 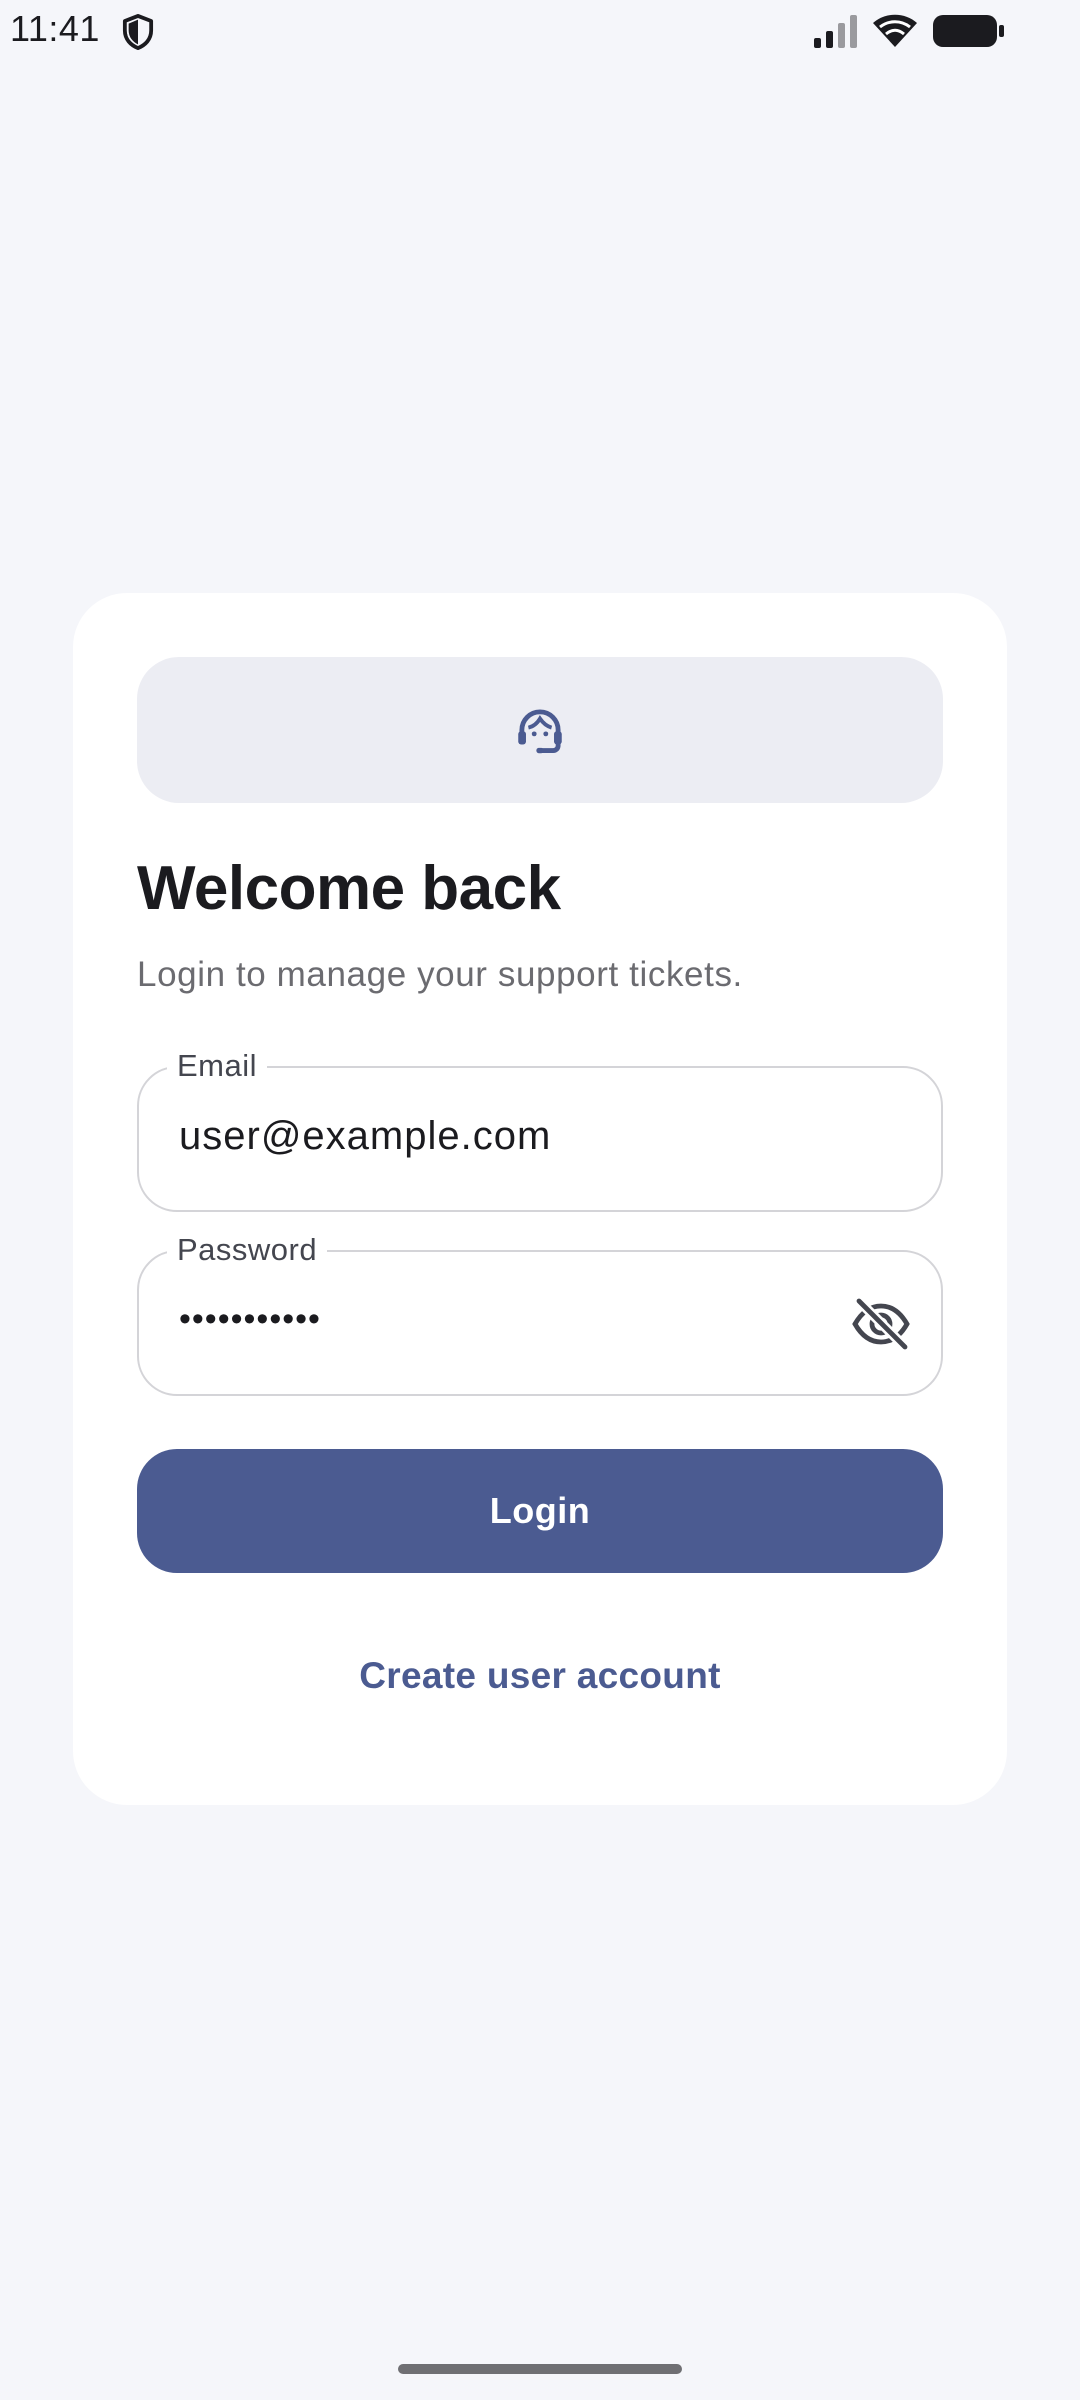 What do you see at coordinates (540, 1511) in the screenshot?
I see `login-button: Login` at bounding box center [540, 1511].